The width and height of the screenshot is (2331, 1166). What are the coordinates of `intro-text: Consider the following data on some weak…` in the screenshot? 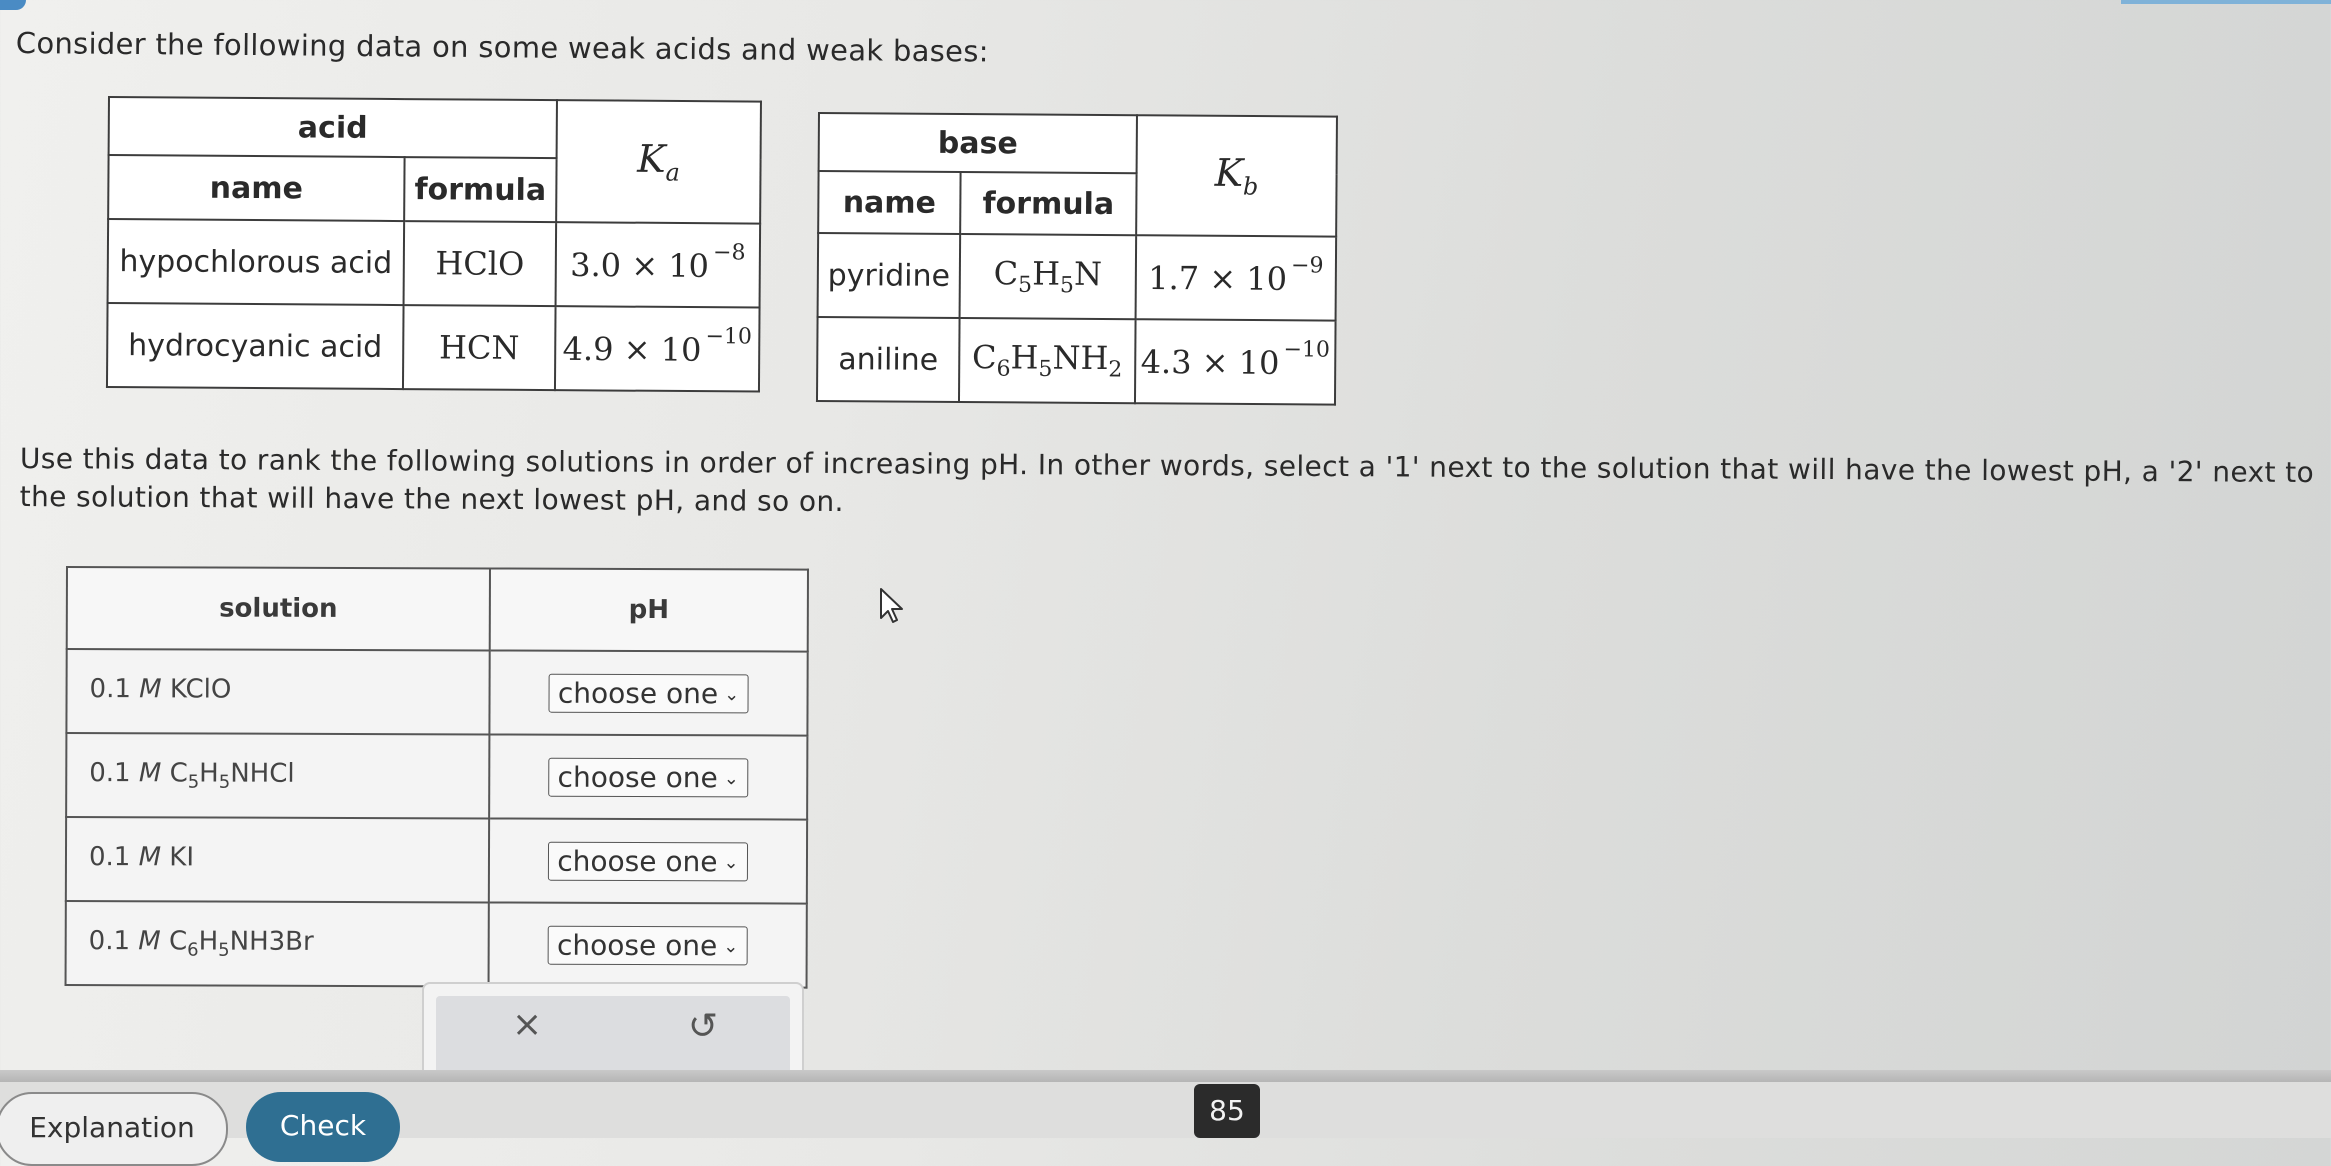 It's located at (502, 47).